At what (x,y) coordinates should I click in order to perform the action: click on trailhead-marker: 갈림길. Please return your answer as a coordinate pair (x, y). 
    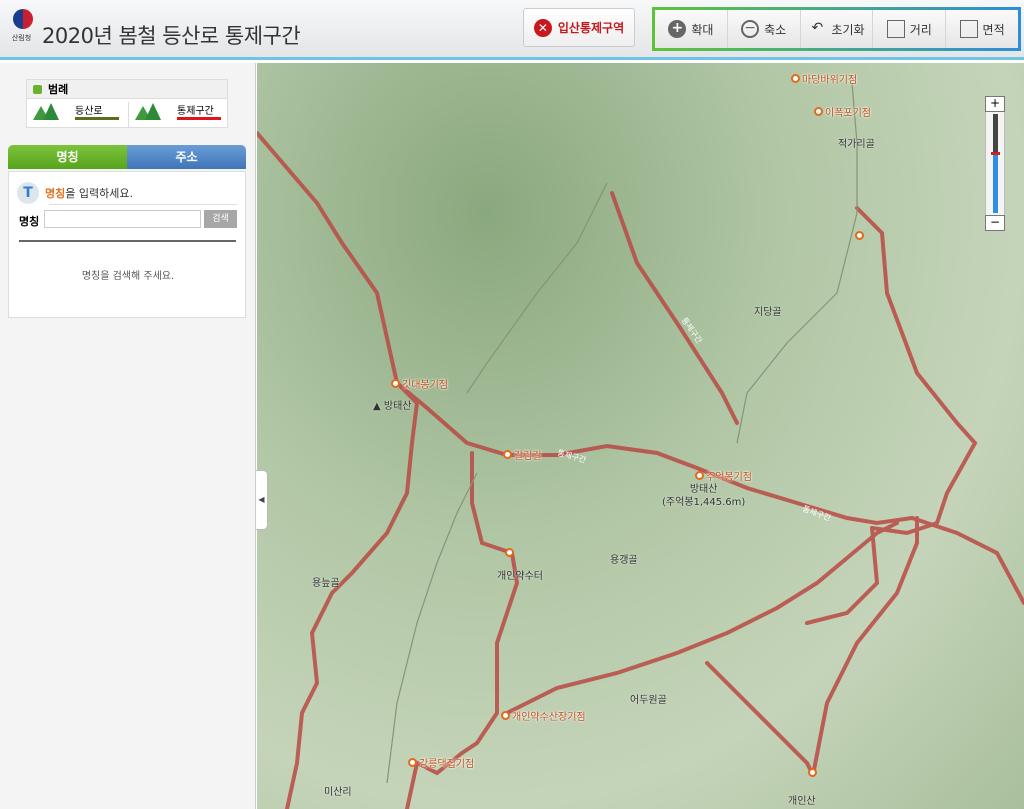
    Looking at the image, I should click on (522, 454).